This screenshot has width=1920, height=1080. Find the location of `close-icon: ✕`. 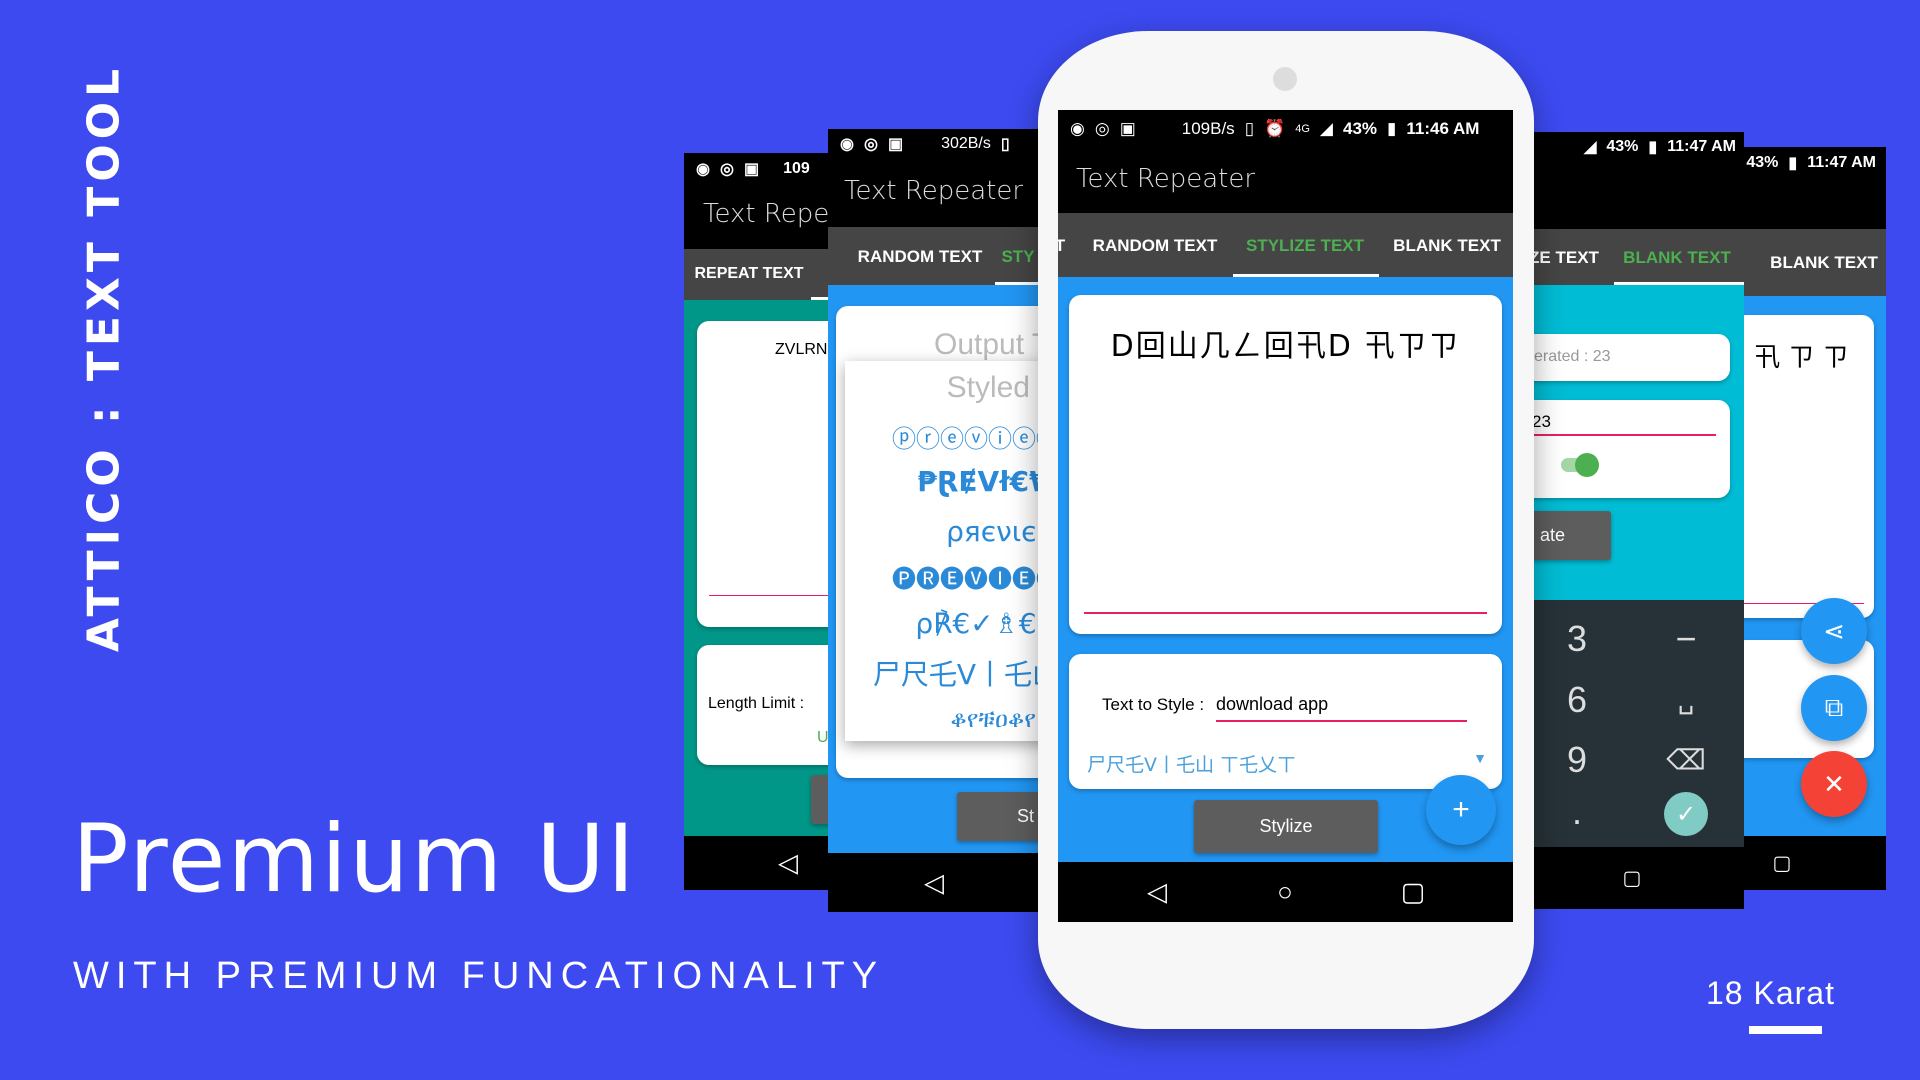

close-icon: ✕ is located at coordinates (1834, 783).